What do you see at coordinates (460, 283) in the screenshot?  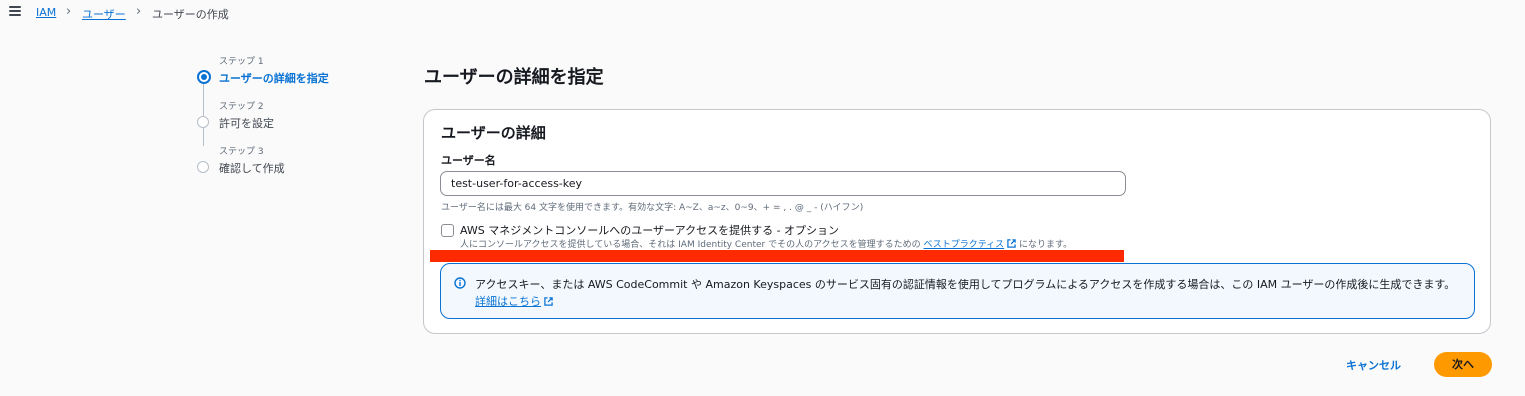 I see `info-icon` at bounding box center [460, 283].